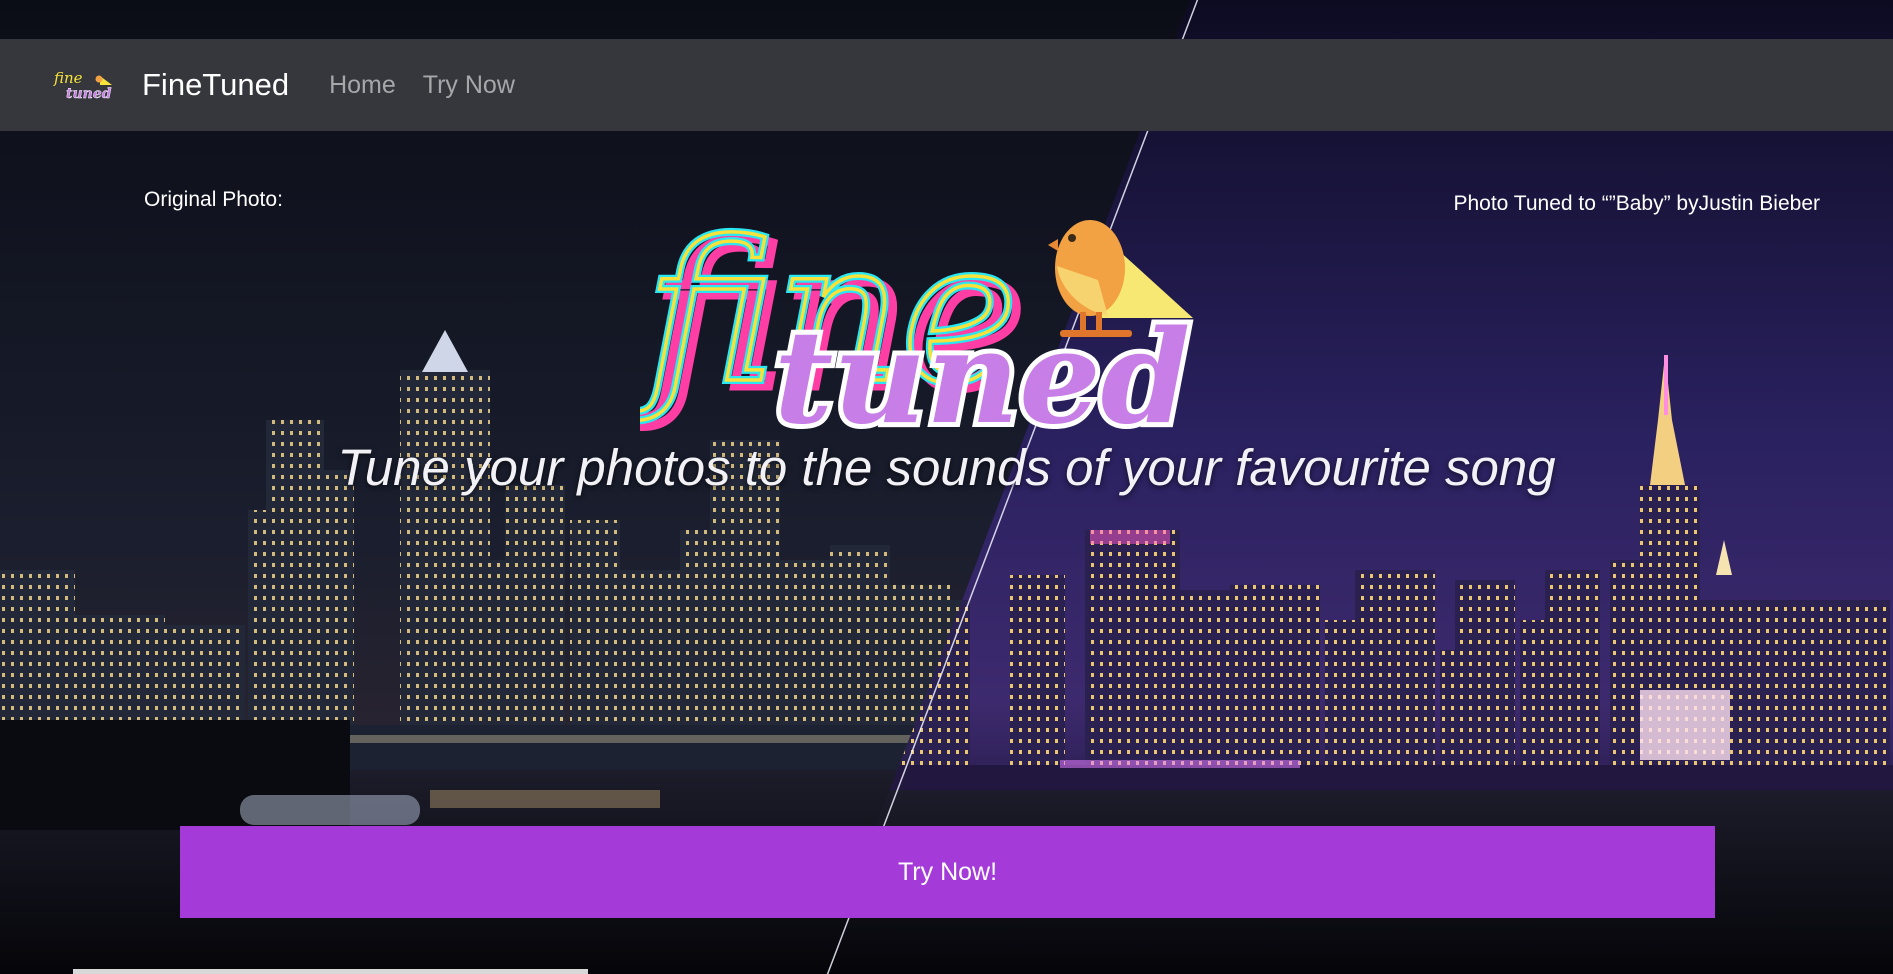 Image resolution: width=1893 pixels, height=974 pixels. What do you see at coordinates (946, 85) in the screenshot?
I see `navbar: fine tuned FineTuned Home Try Now` at bounding box center [946, 85].